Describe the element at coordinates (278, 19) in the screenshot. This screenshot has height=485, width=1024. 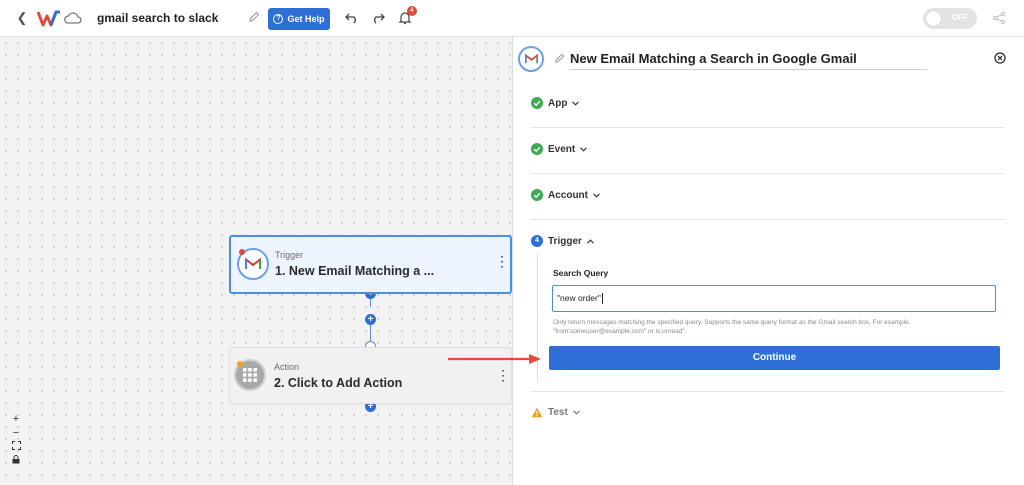
I see `question-circle-icon: ?` at that location.